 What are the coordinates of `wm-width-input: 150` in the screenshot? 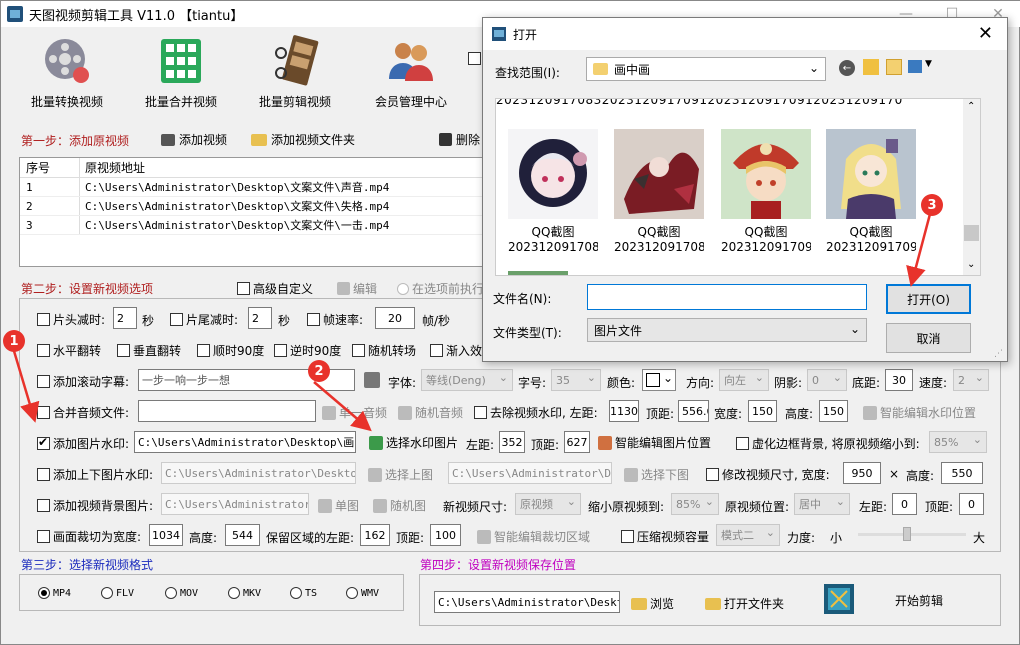 It's located at (762, 411).